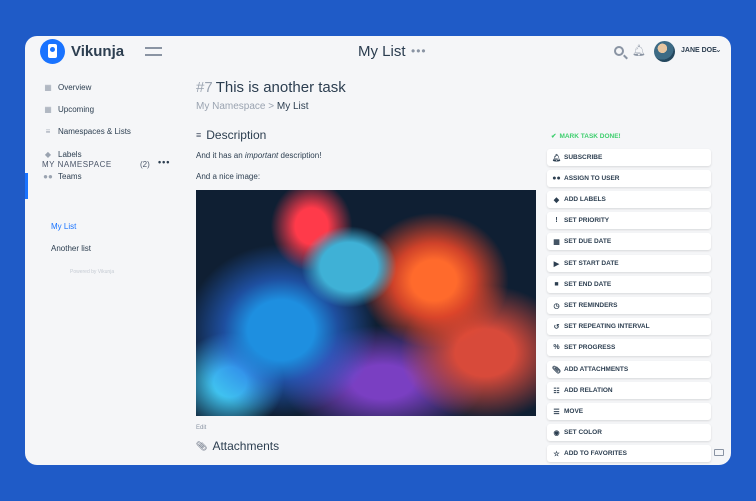 This screenshot has width=756, height=501. Describe the element at coordinates (70, 154) in the screenshot. I see `sidebar-item-label: Labels` at that location.